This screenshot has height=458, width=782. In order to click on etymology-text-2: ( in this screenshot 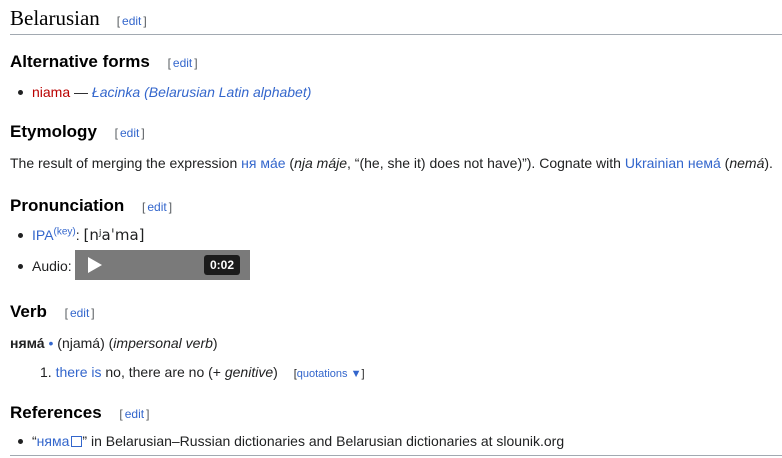, I will do `click(290, 163)`.